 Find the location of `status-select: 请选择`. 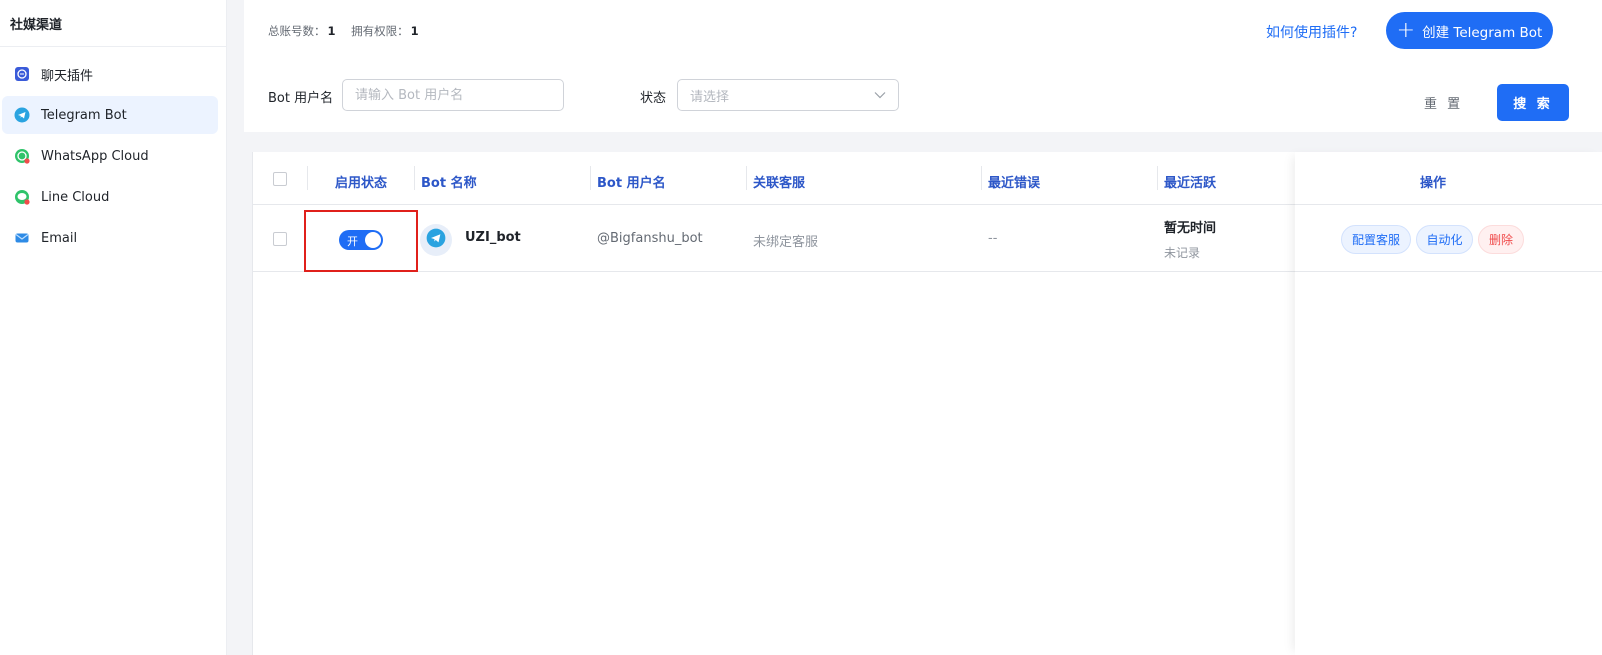

status-select: 请选择 is located at coordinates (788, 95).